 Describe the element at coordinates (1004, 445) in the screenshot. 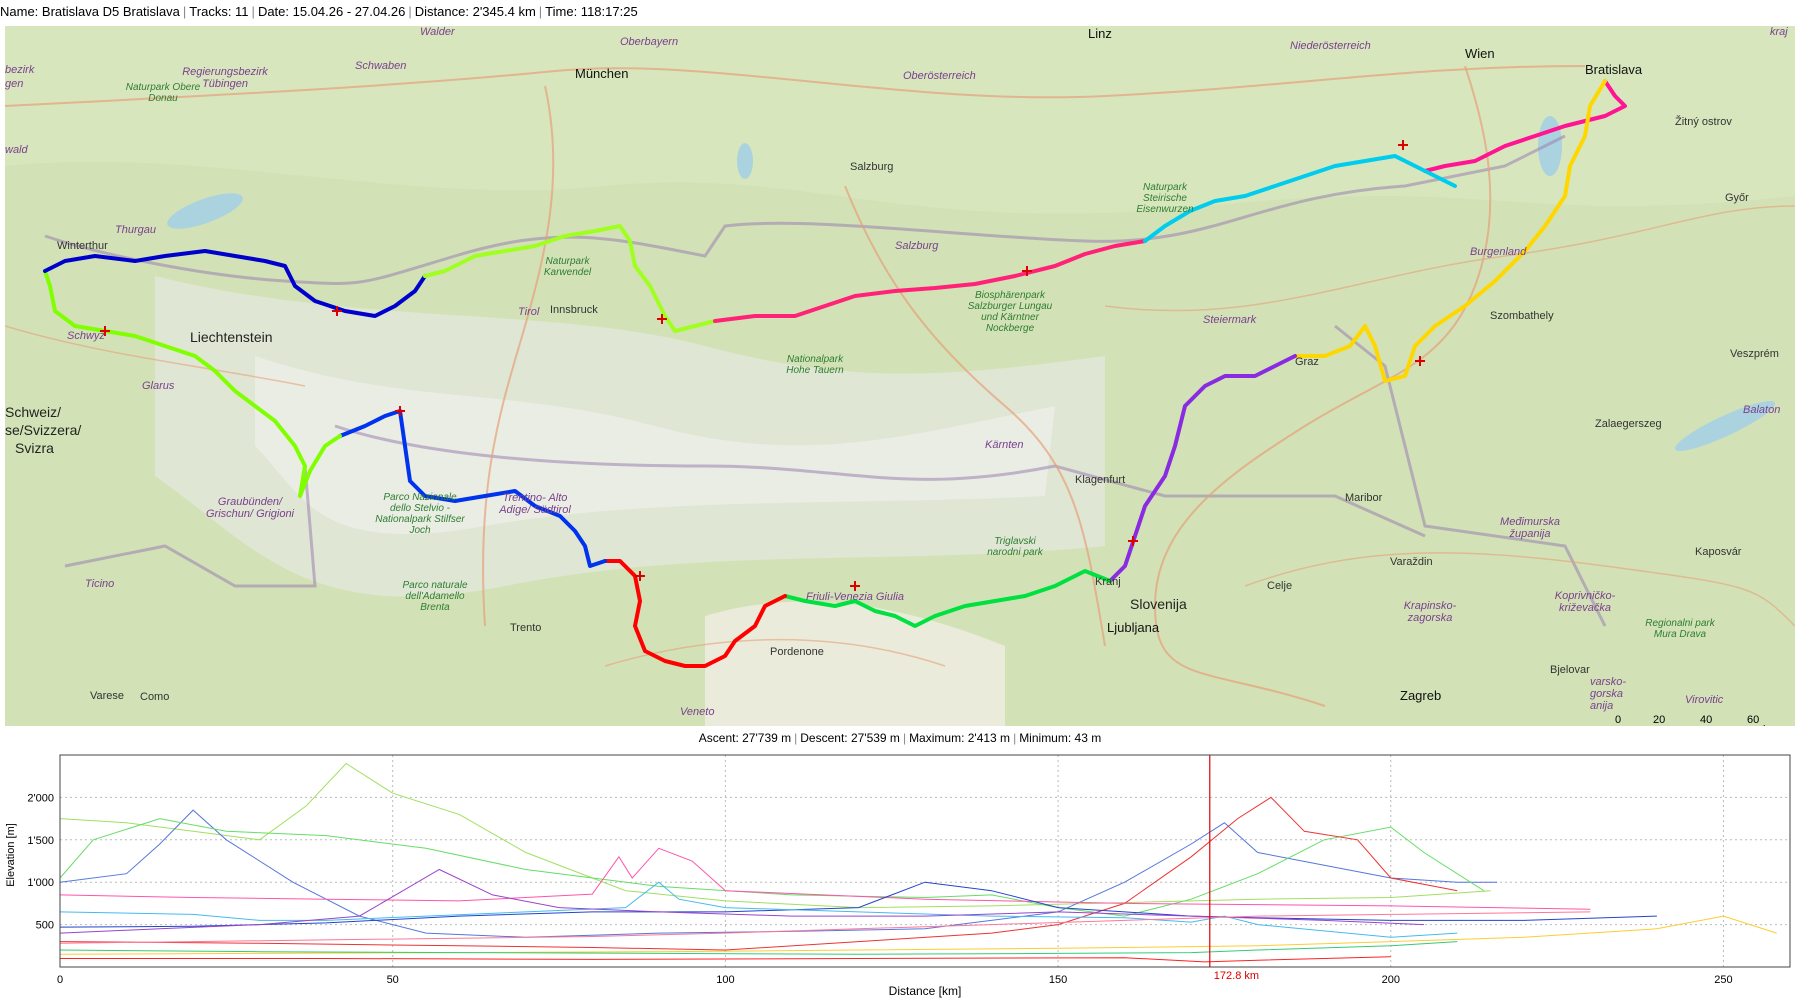

I see `map-label-kaernten: Kärnten` at that location.